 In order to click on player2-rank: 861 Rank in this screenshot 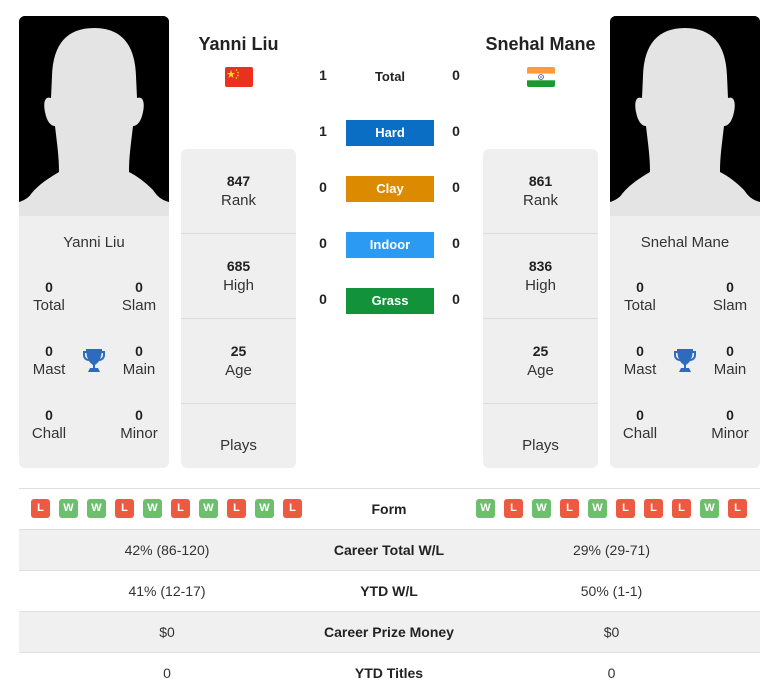, I will do `click(540, 191)`.